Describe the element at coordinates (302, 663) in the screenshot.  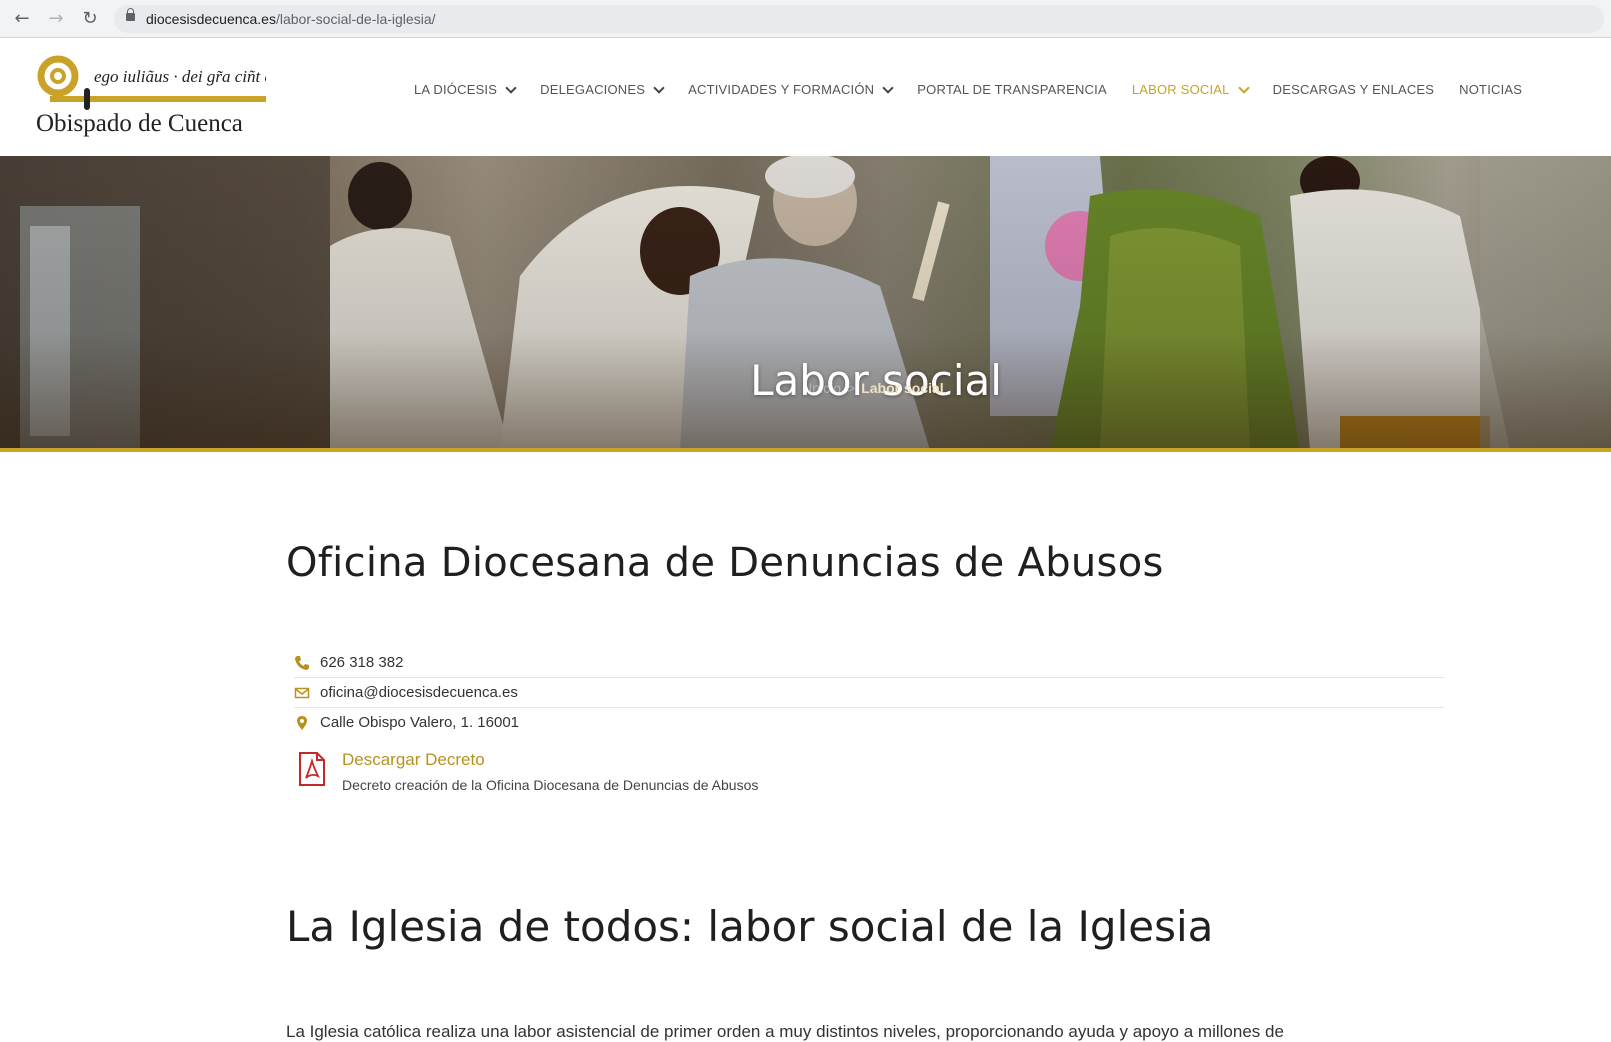
I see `phone-icon` at that location.